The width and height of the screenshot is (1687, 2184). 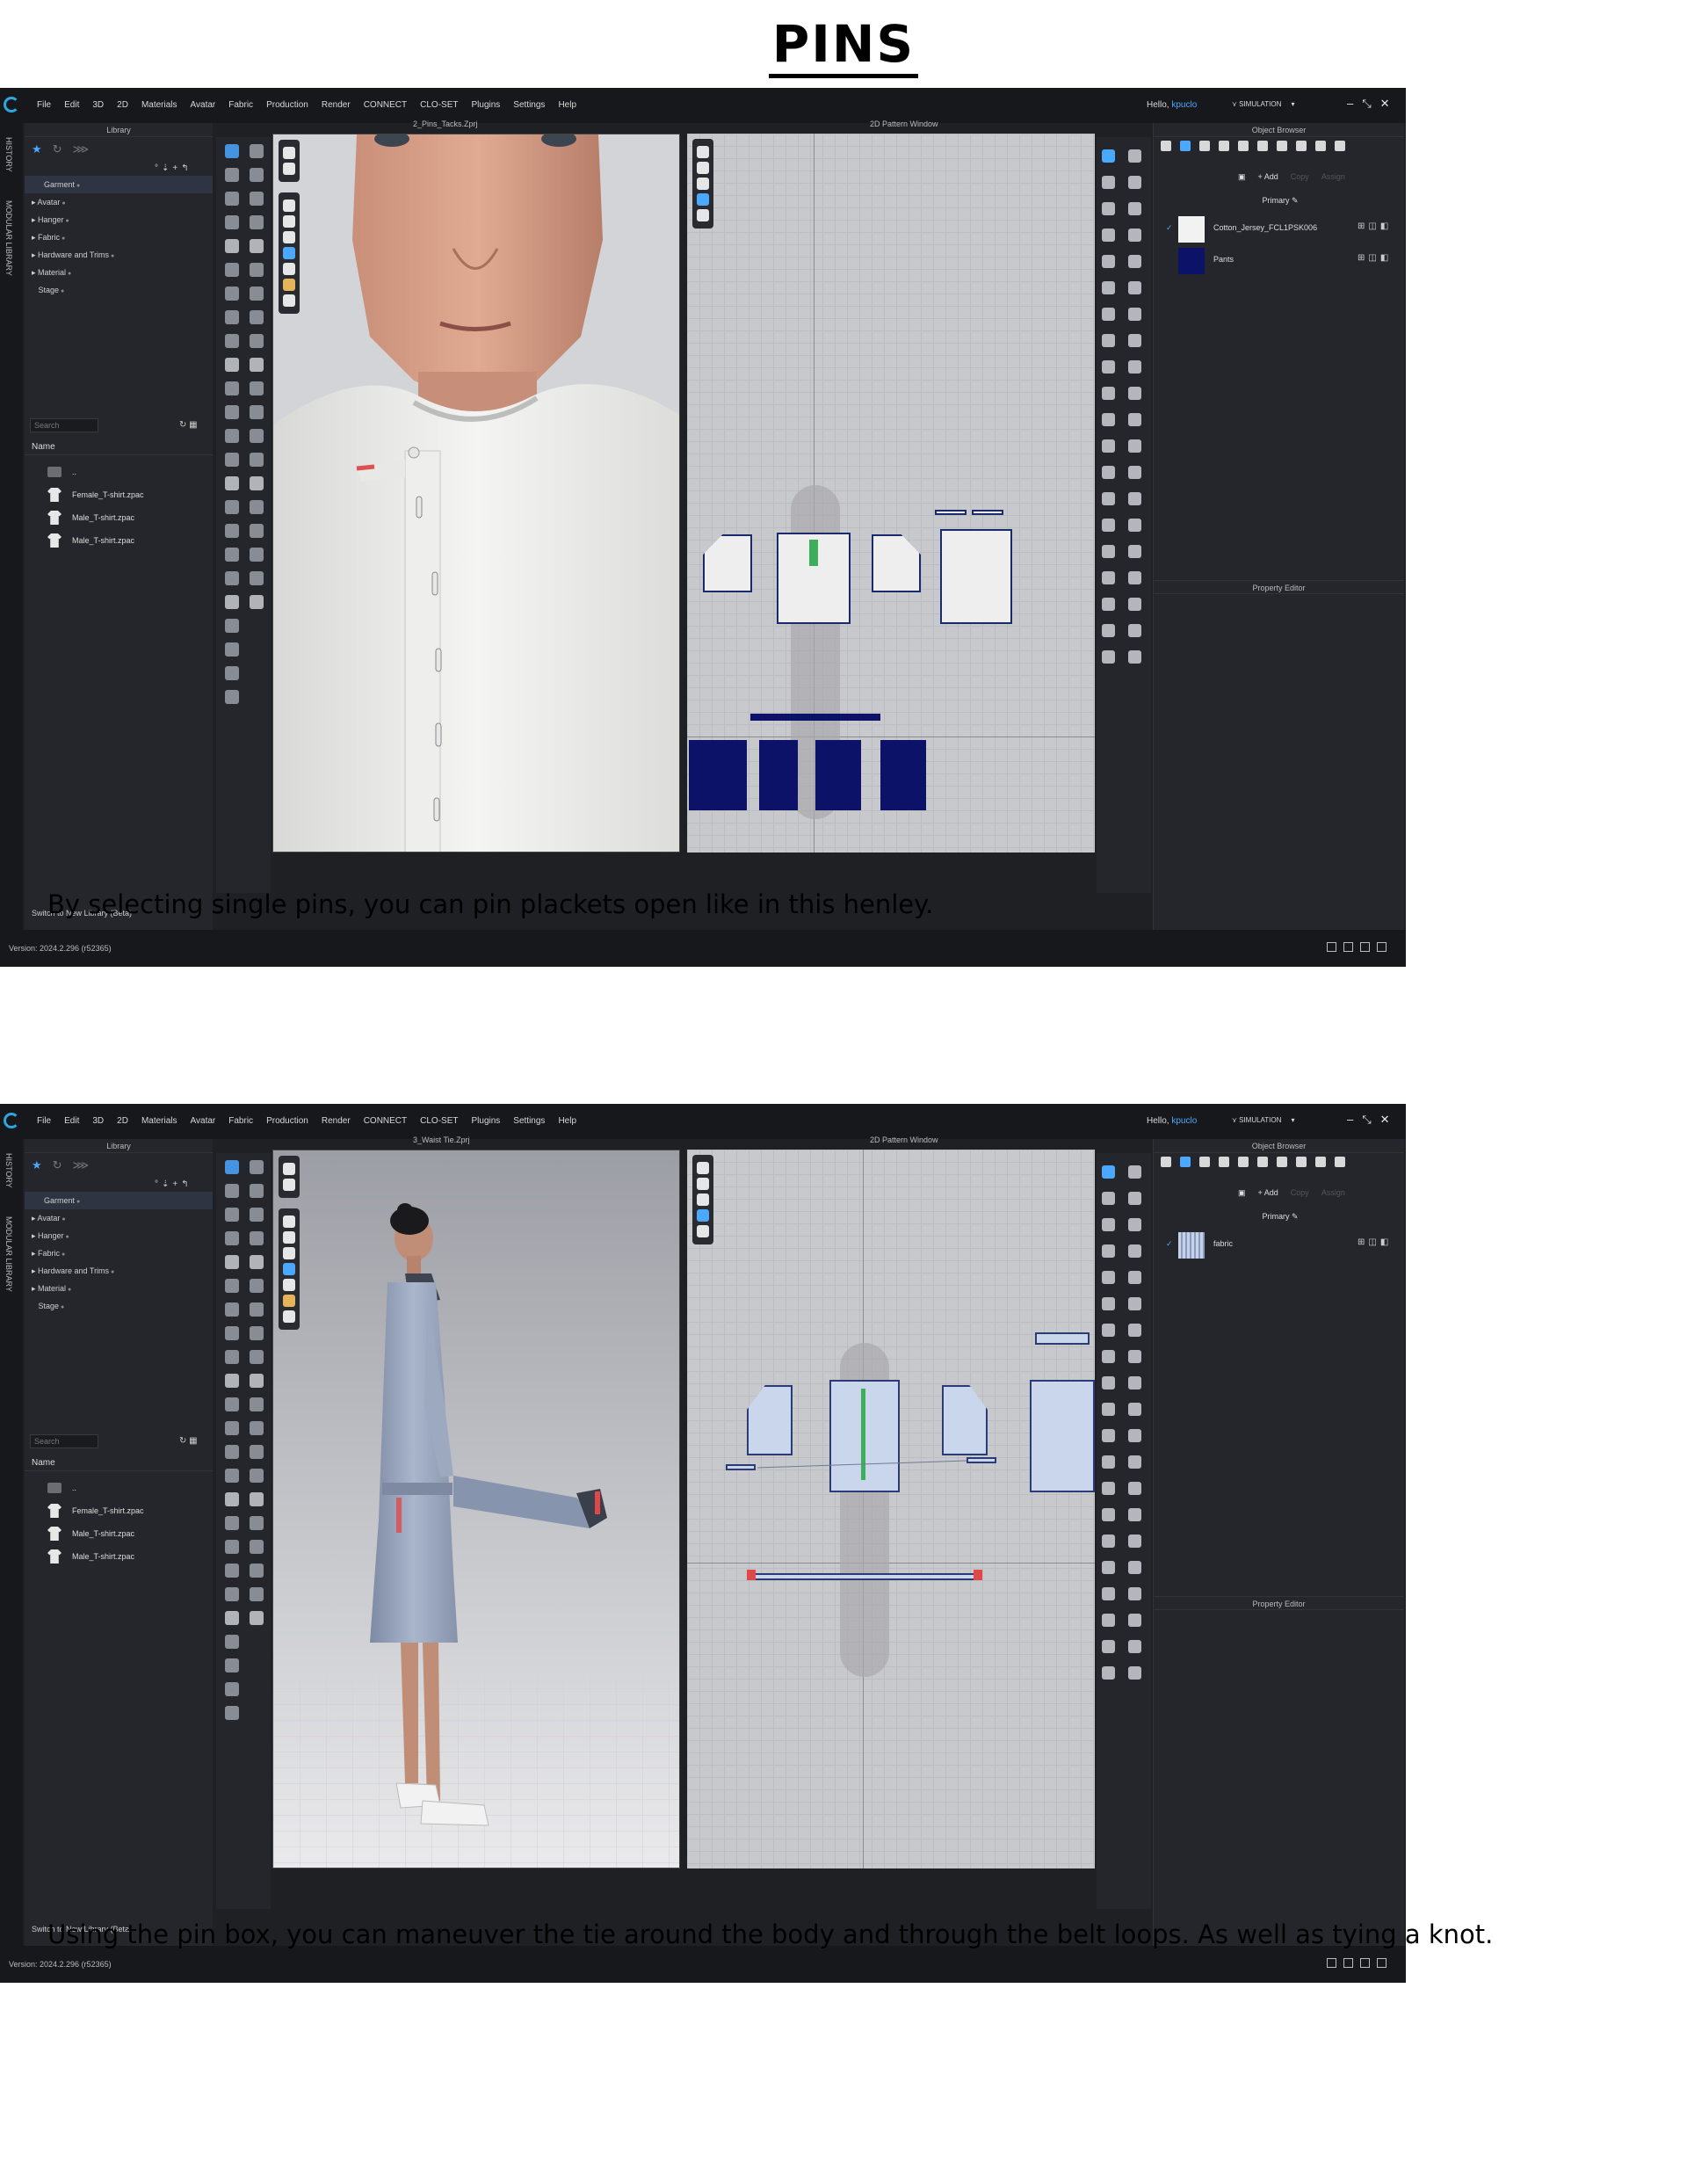 I want to click on list-item: Female_T-shirt.zpac, so click(x=119, y=1510).